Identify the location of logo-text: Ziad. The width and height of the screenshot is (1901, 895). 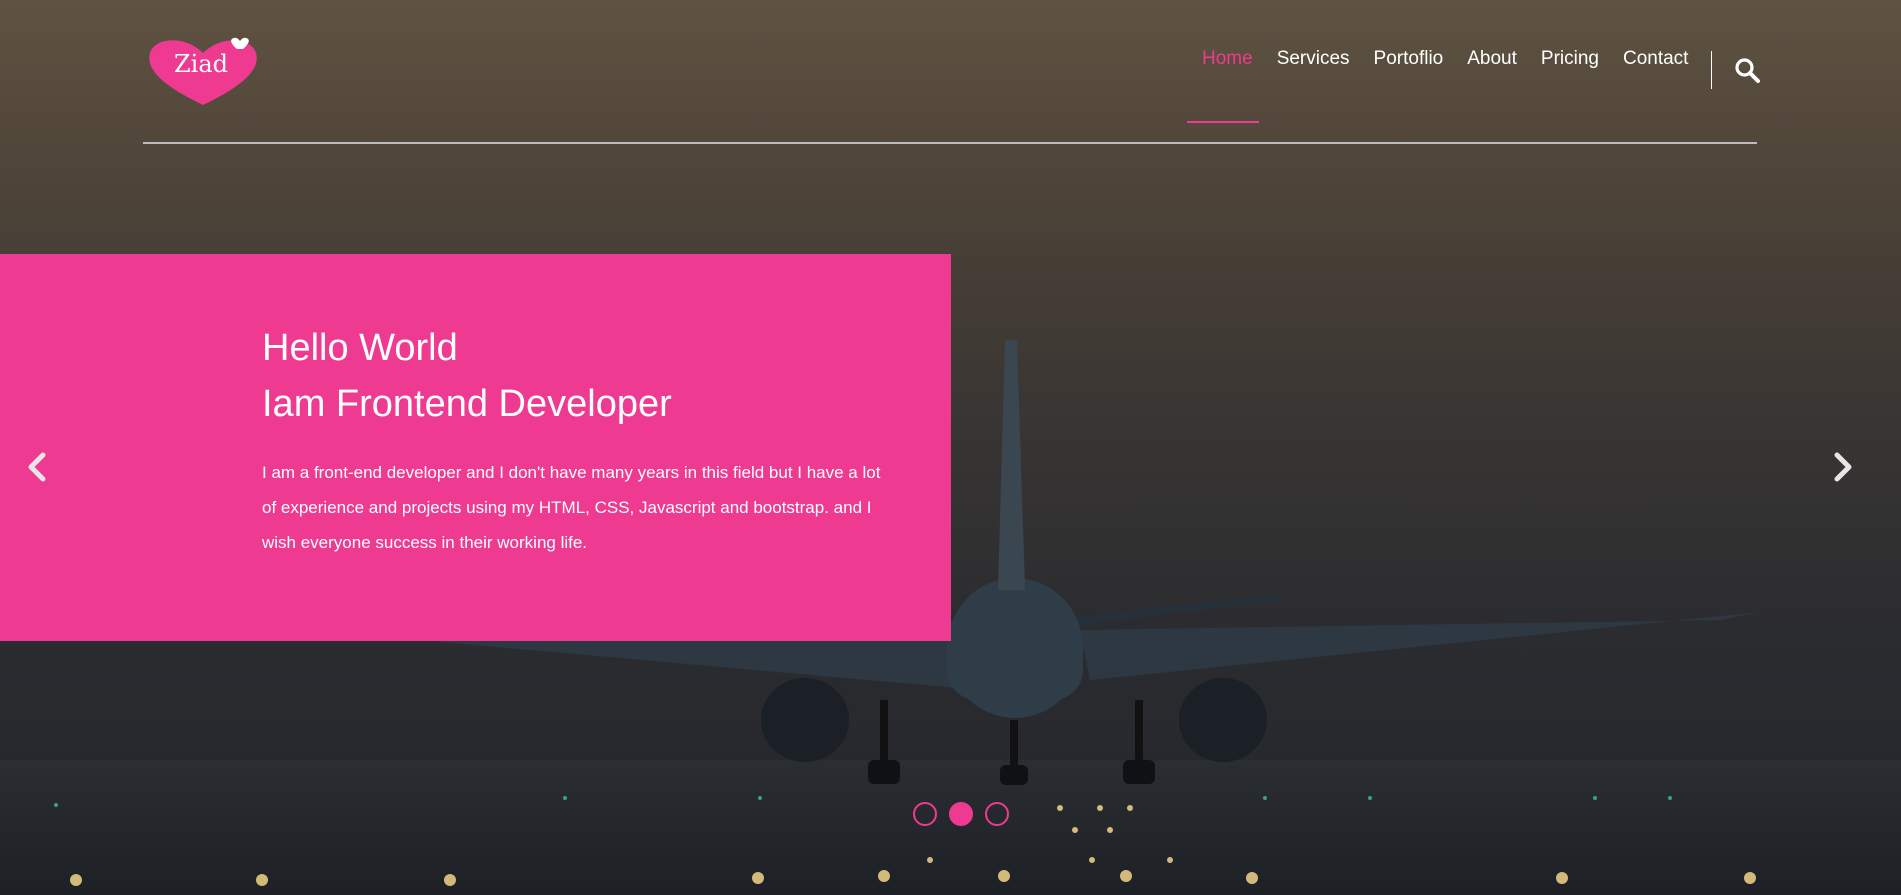
(201, 64).